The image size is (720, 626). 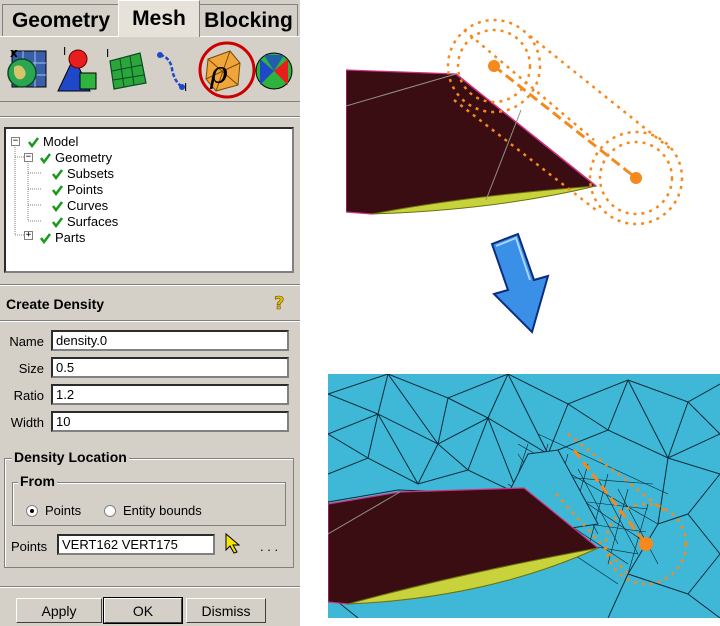 I want to click on tree-item-surfaces: Surfaces, so click(x=85, y=221).